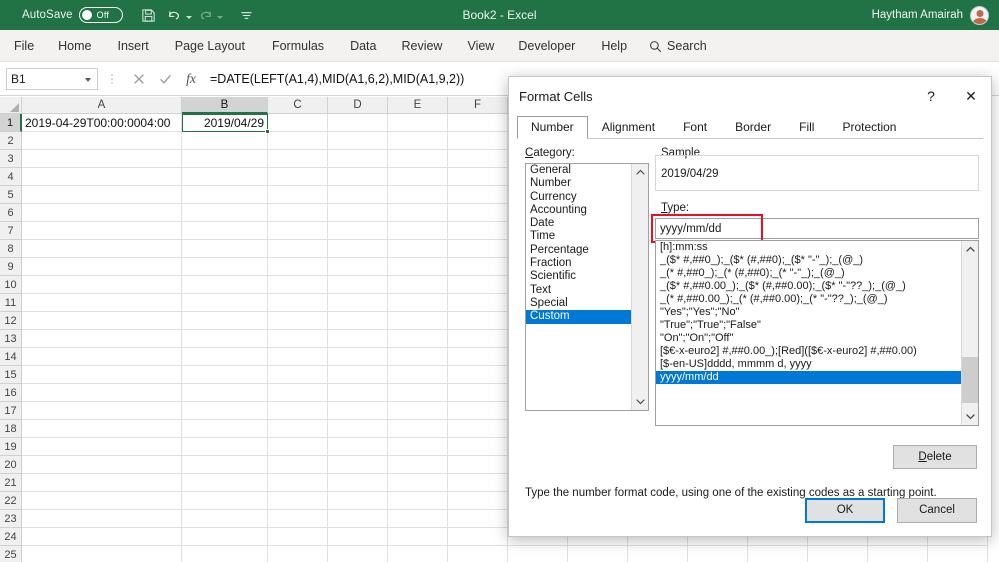 The image size is (999, 562). Describe the element at coordinates (298, 465) in the screenshot. I see `cell-C20` at that location.